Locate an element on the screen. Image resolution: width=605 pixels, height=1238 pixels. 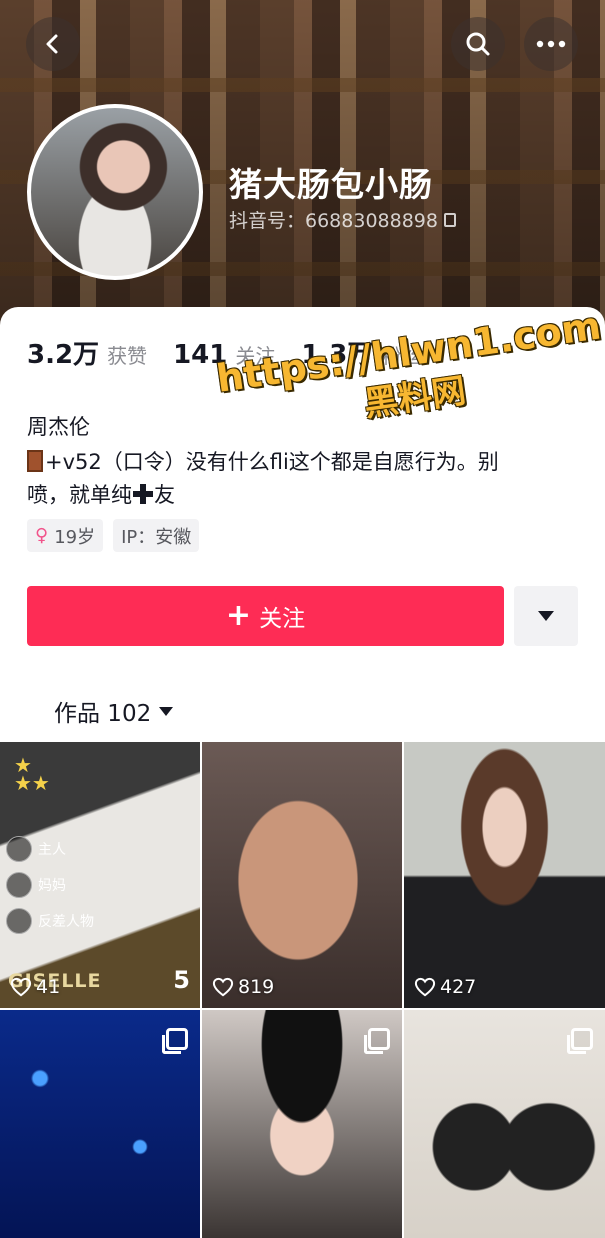
more-icon is located at coordinates (551, 44).